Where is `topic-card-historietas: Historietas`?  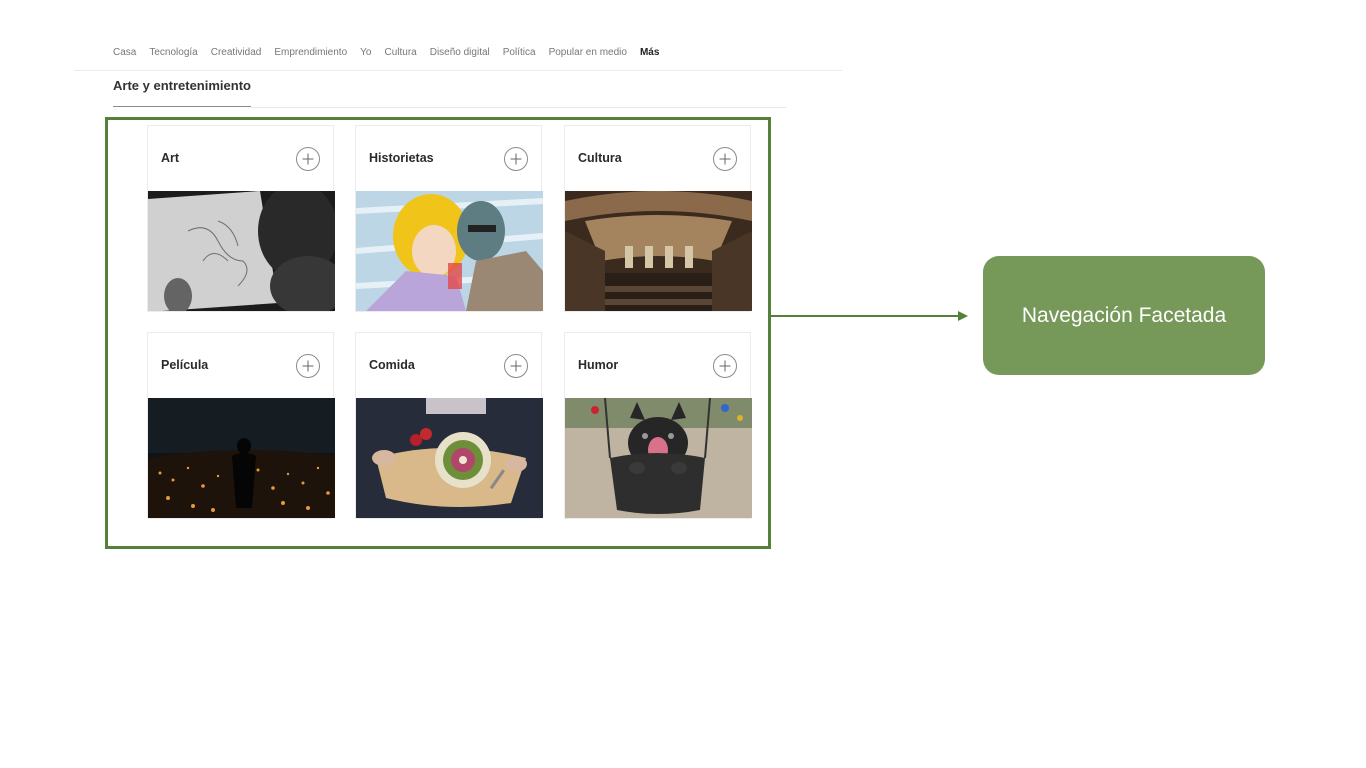
topic-card-historietas: Historietas is located at coordinates (449, 218).